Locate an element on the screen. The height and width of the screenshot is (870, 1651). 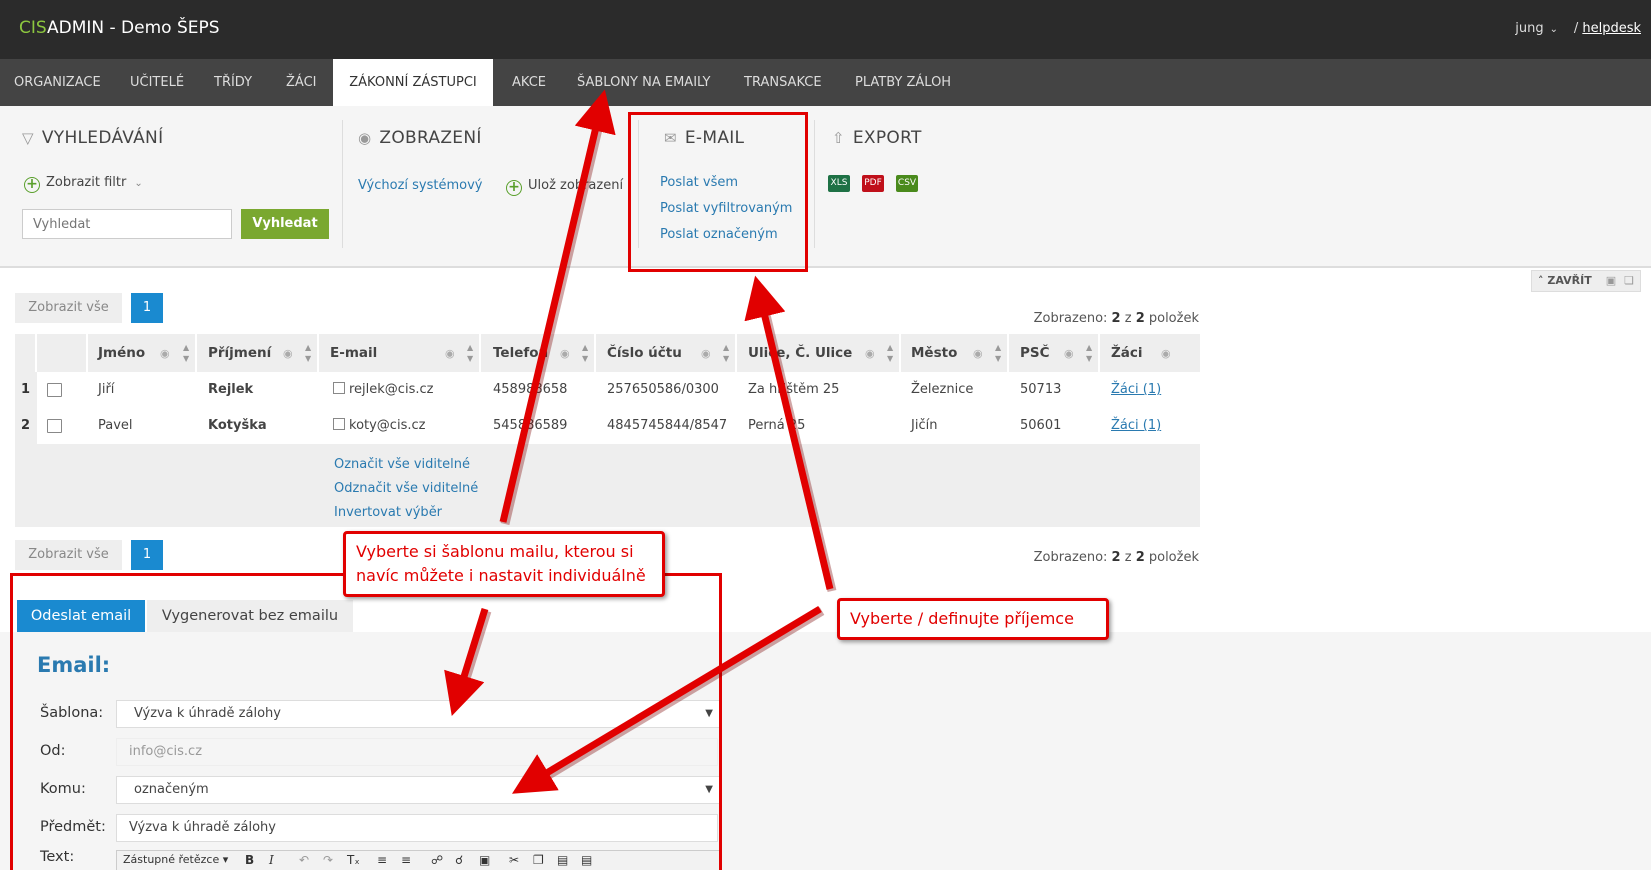
item-count: Zobrazeno: 2 z 2 položek is located at coordinates (1116, 557).